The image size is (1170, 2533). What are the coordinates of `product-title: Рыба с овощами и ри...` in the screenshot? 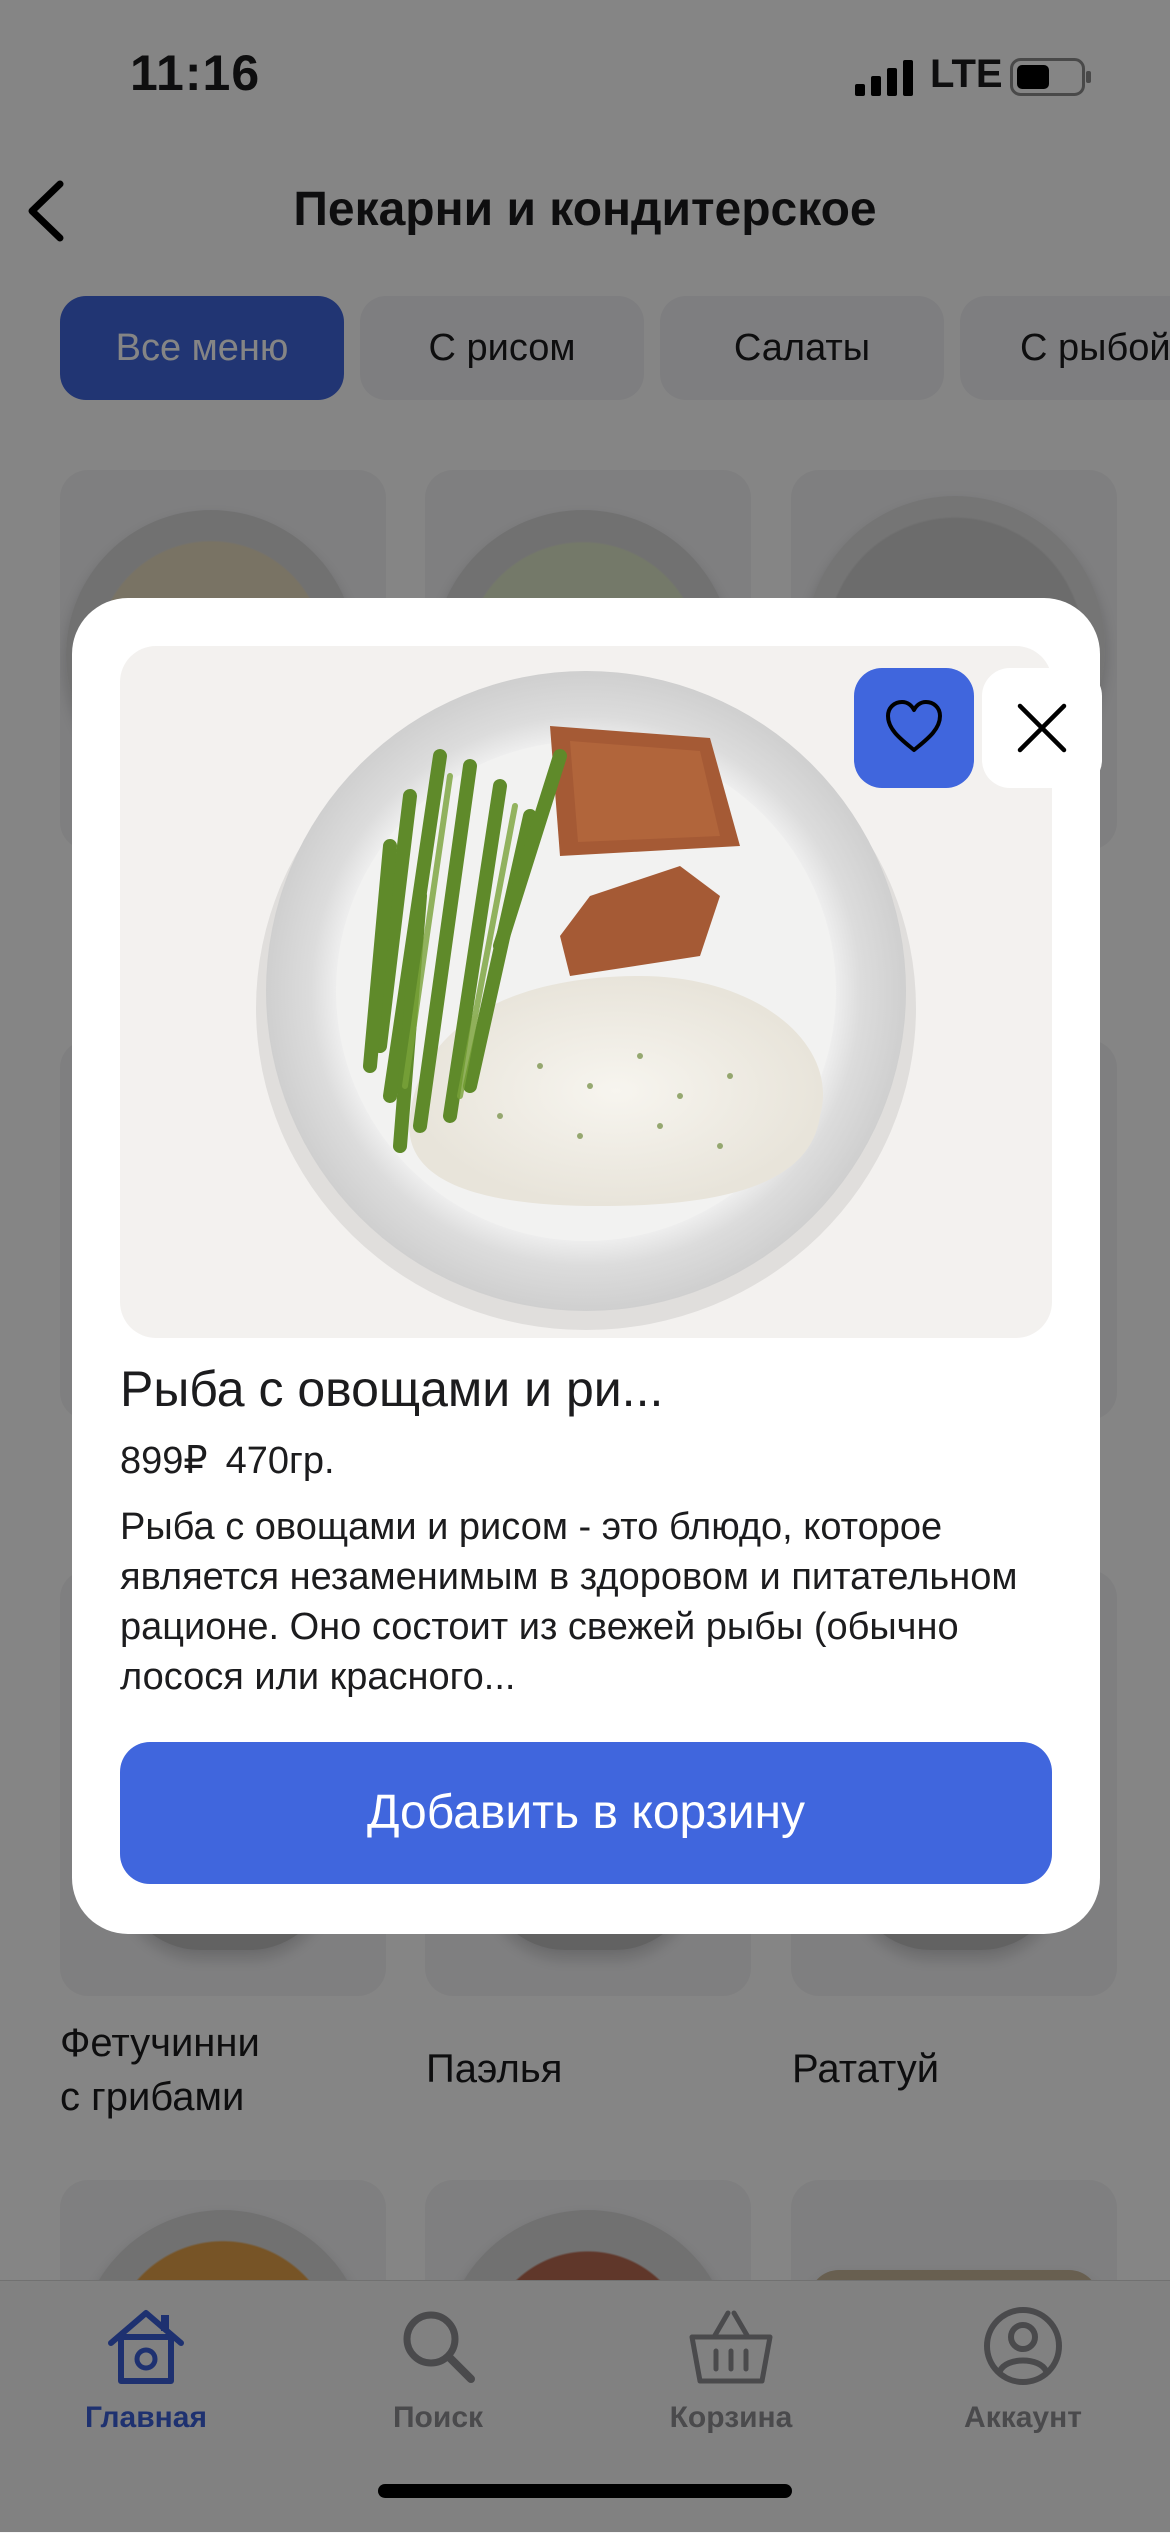 It's located at (392, 1389).